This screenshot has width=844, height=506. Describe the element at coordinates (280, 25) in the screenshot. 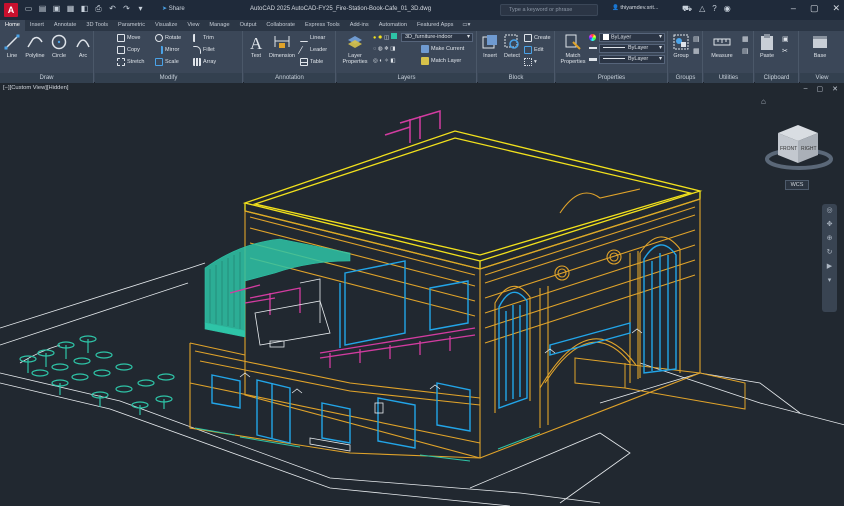

I see `tab-collaborate: Collaborate` at that location.